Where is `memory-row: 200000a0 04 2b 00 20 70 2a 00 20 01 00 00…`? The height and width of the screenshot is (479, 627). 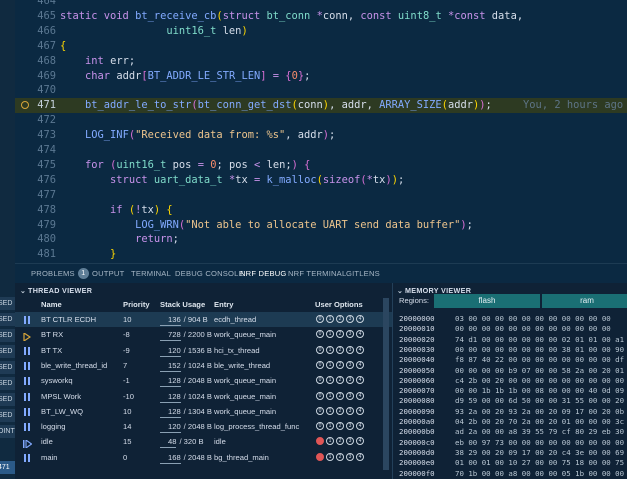 memory-row: 200000a0 04 2b 00 20 70 2a 00 20 01 00 00… is located at coordinates (513, 422).